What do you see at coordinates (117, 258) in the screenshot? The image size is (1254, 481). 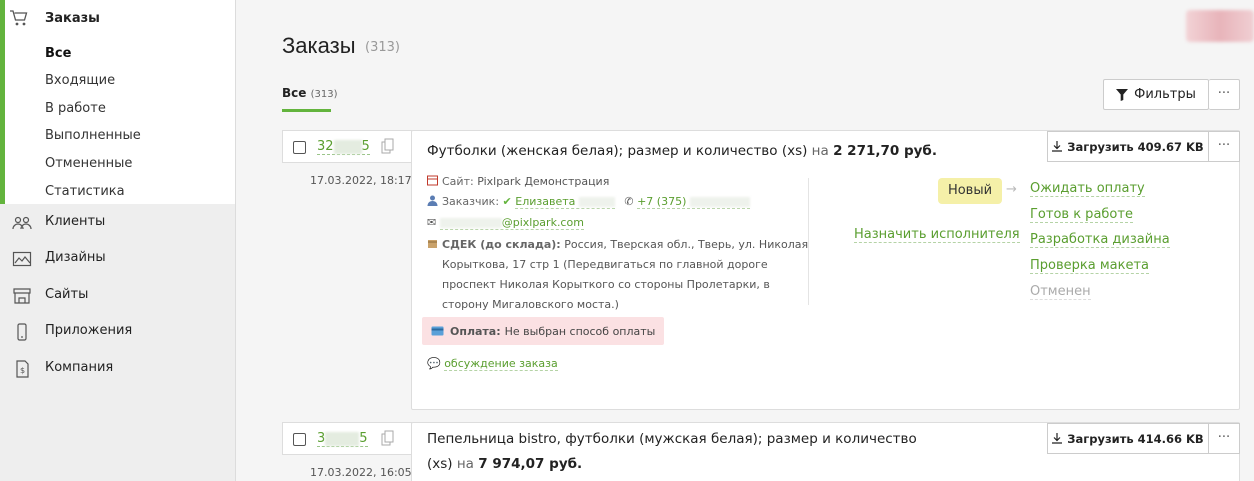 I see `sidebar-item-designs: Дизайны` at bounding box center [117, 258].